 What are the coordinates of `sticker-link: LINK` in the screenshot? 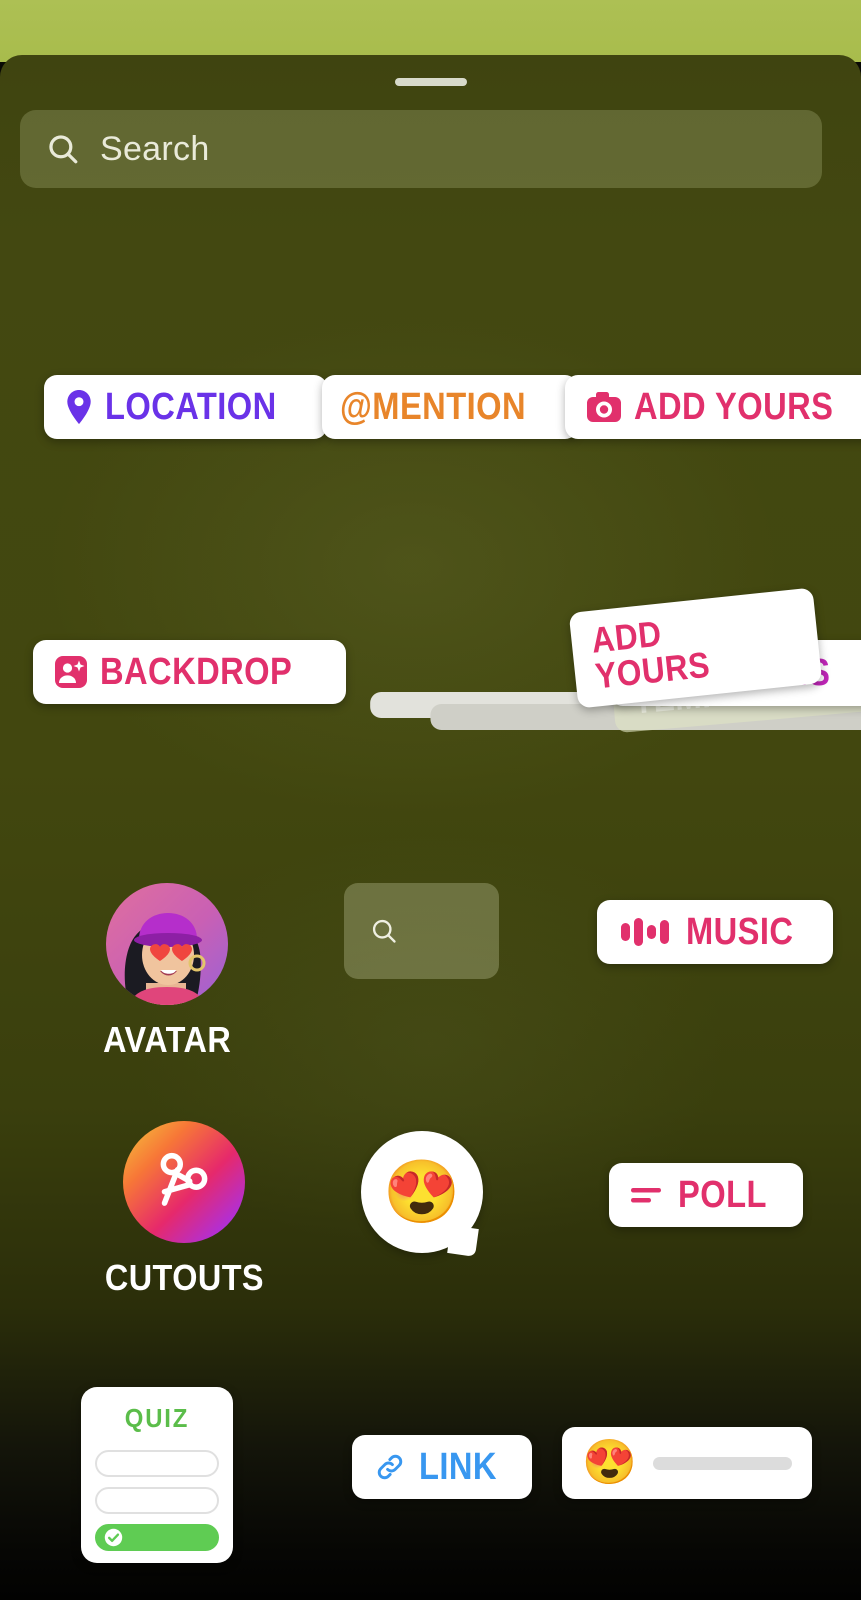 It's located at (442, 1467).